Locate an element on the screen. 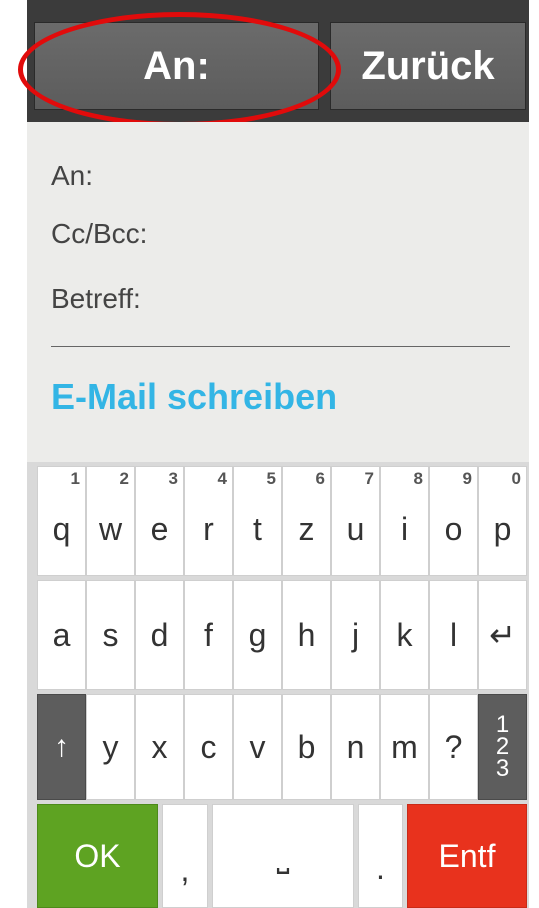 This screenshot has height=908, width=539. space-icon: ⎵ is located at coordinates (283, 855).